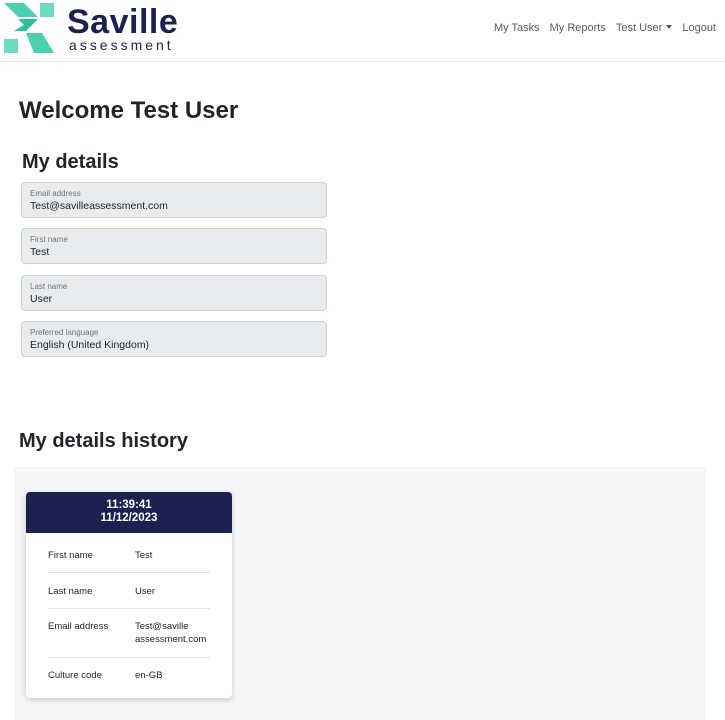 Image resolution: width=725 pixels, height=720 pixels. What do you see at coordinates (70, 162) in the screenshot?
I see `my-details-heading: My details` at bounding box center [70, 162].